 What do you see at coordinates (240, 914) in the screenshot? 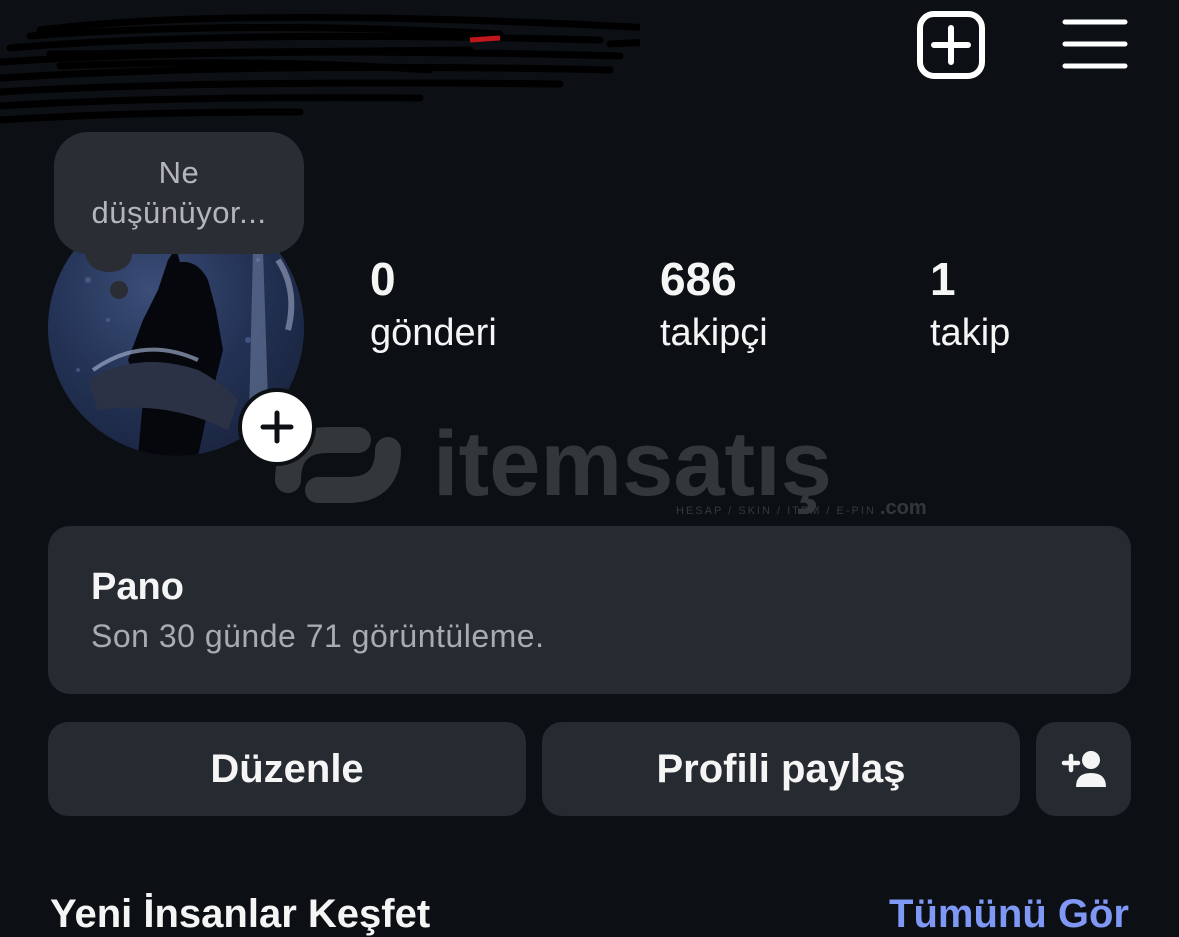
I see `discover-title: Yeni İnsanlar Keşfet` at bounding box center [240, 914].